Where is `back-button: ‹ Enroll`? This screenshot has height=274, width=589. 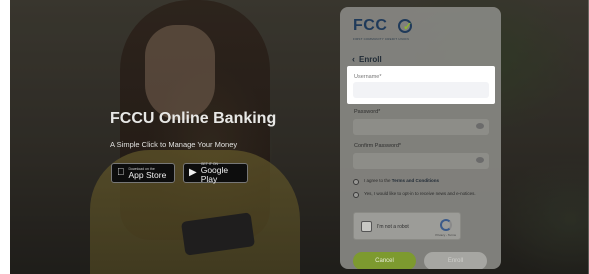
back-button: ‹ Enroll is located at coordinates (367, 59).